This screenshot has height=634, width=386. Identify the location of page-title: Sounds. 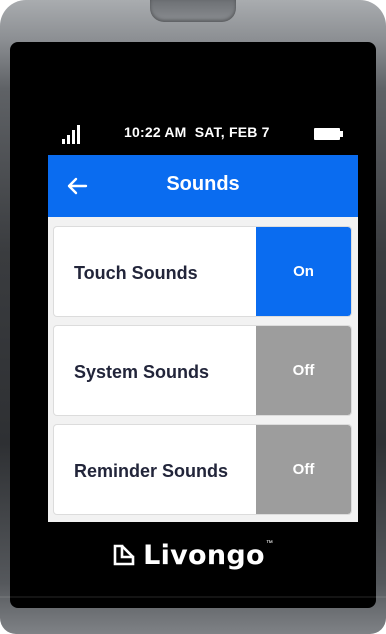
(203, 184).